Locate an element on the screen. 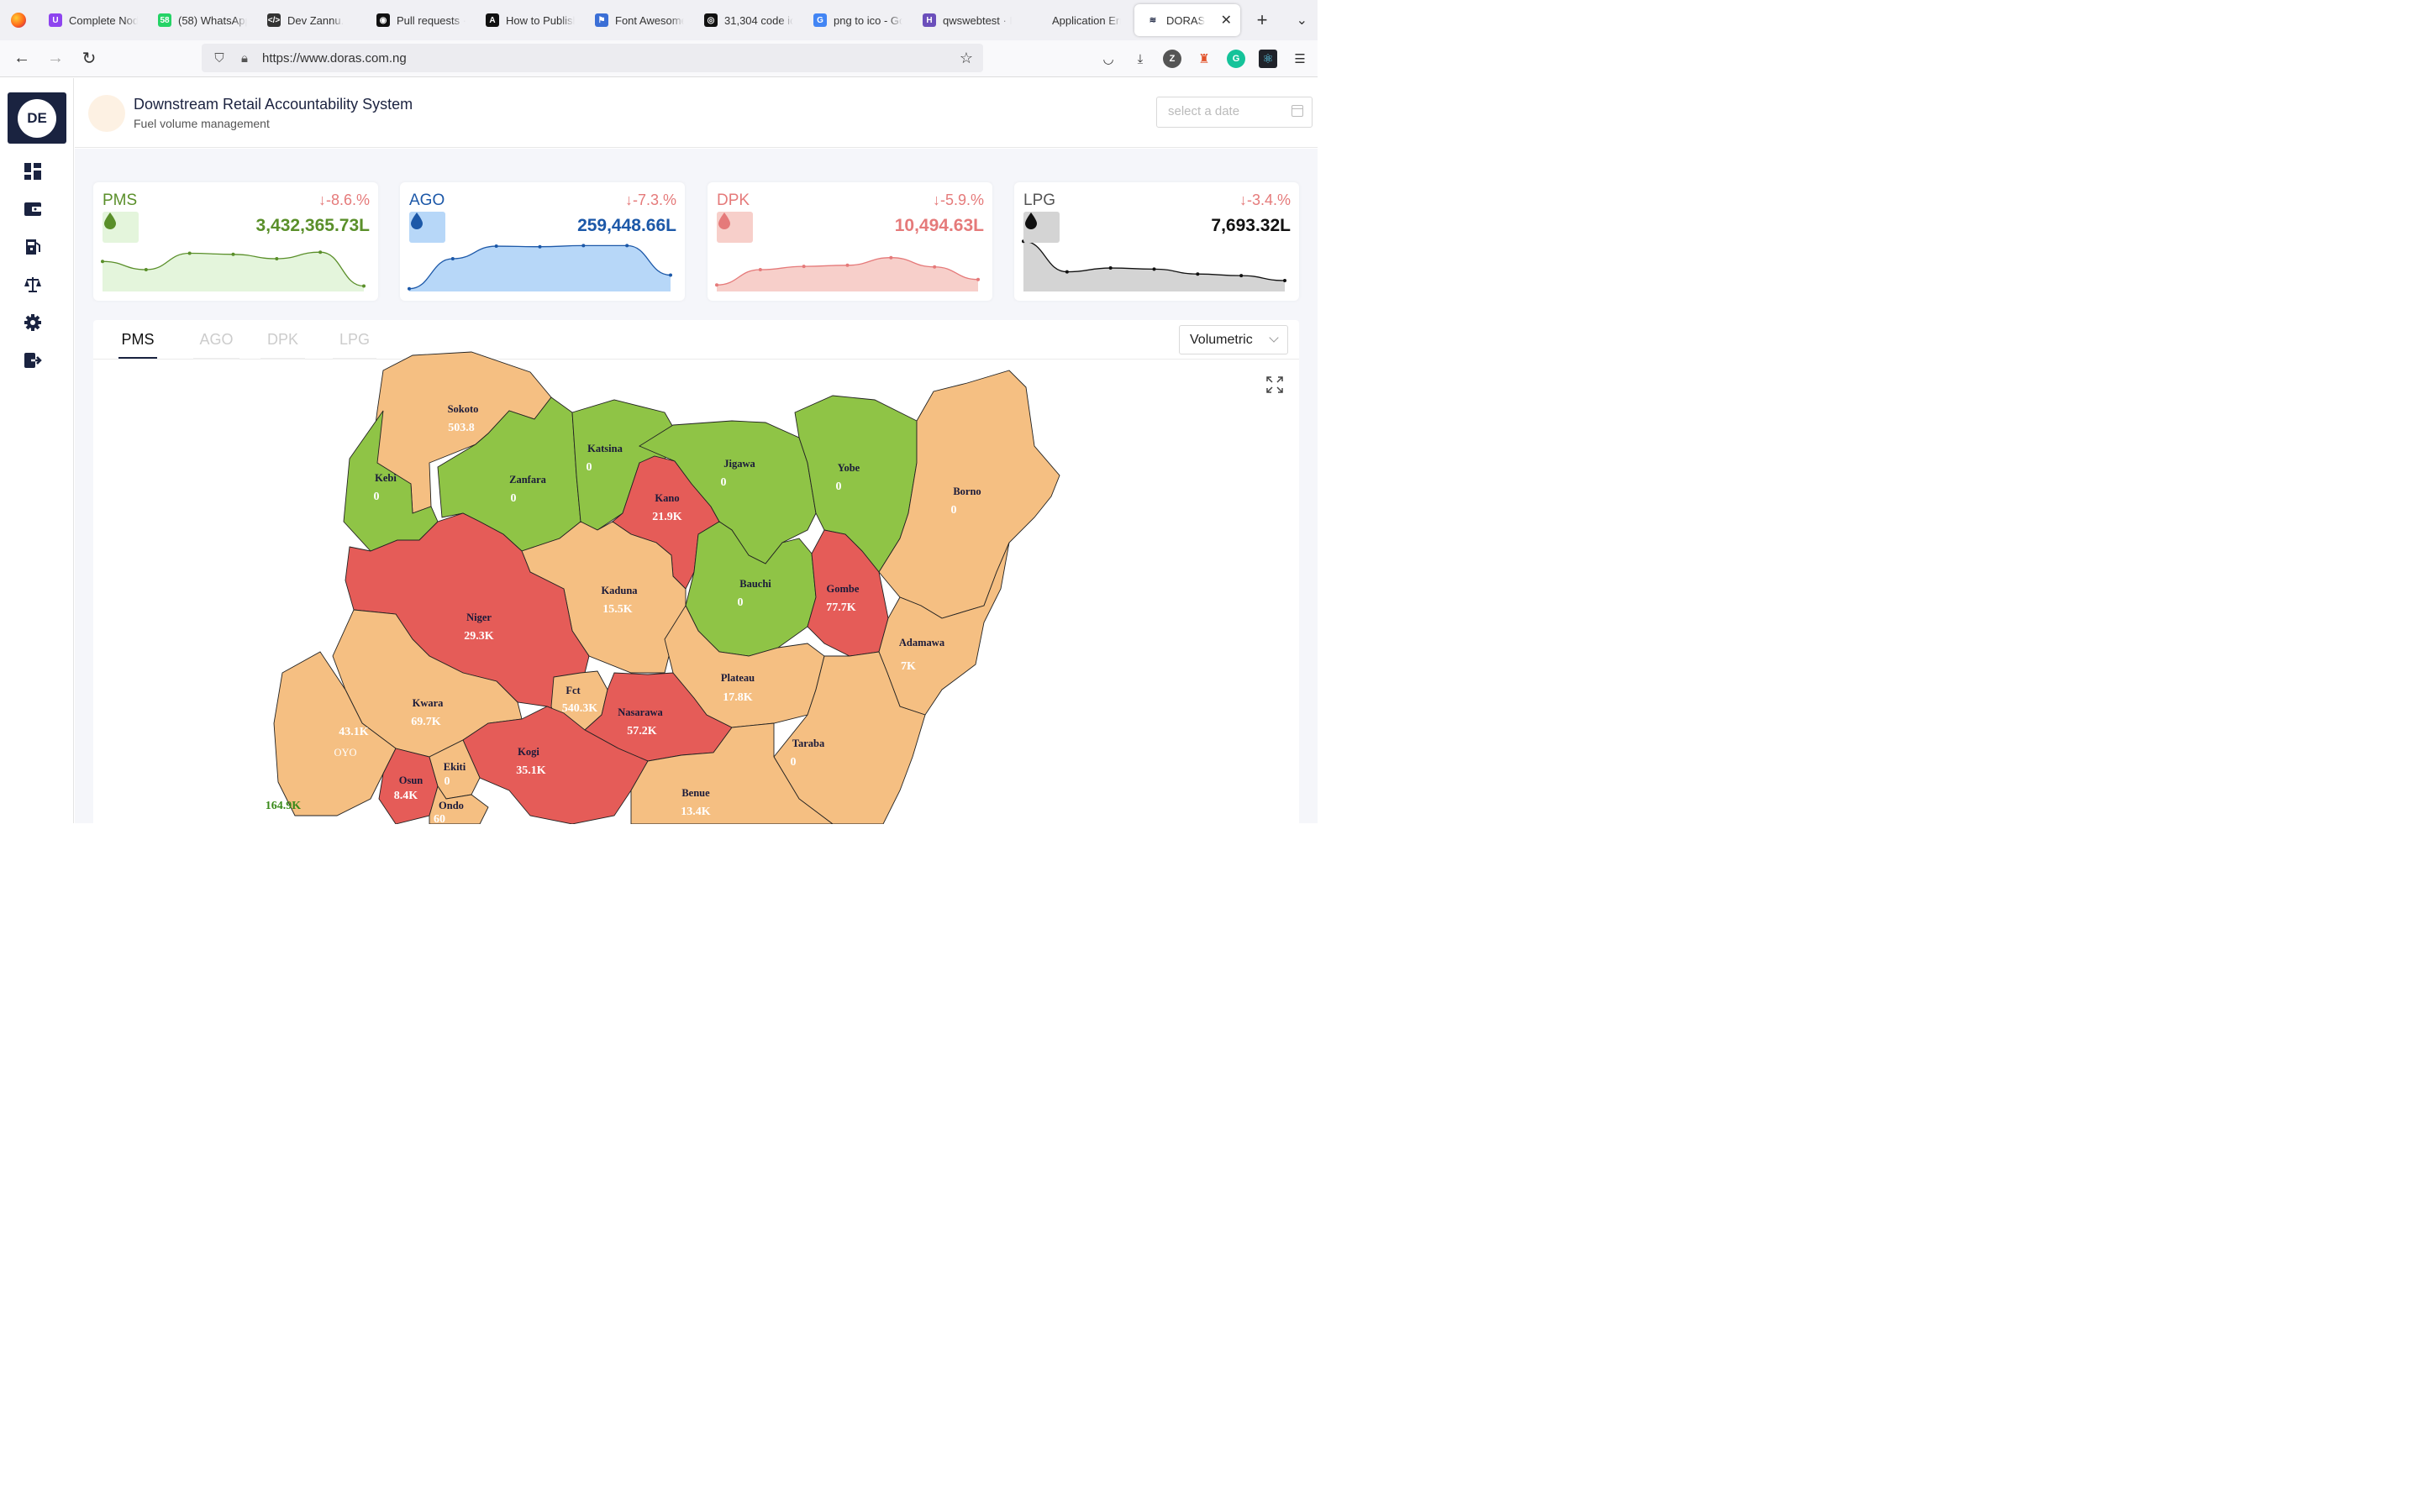 This screenshot has width=2420, height=1512. shield-icon: ⛉ is located at coordinates (219, 58).